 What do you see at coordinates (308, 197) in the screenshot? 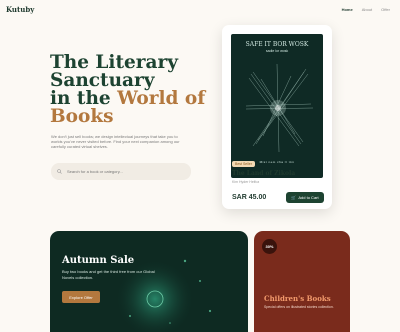
I see `add-to-cart-label: Add to Cart` at bounding box center [308, 197].